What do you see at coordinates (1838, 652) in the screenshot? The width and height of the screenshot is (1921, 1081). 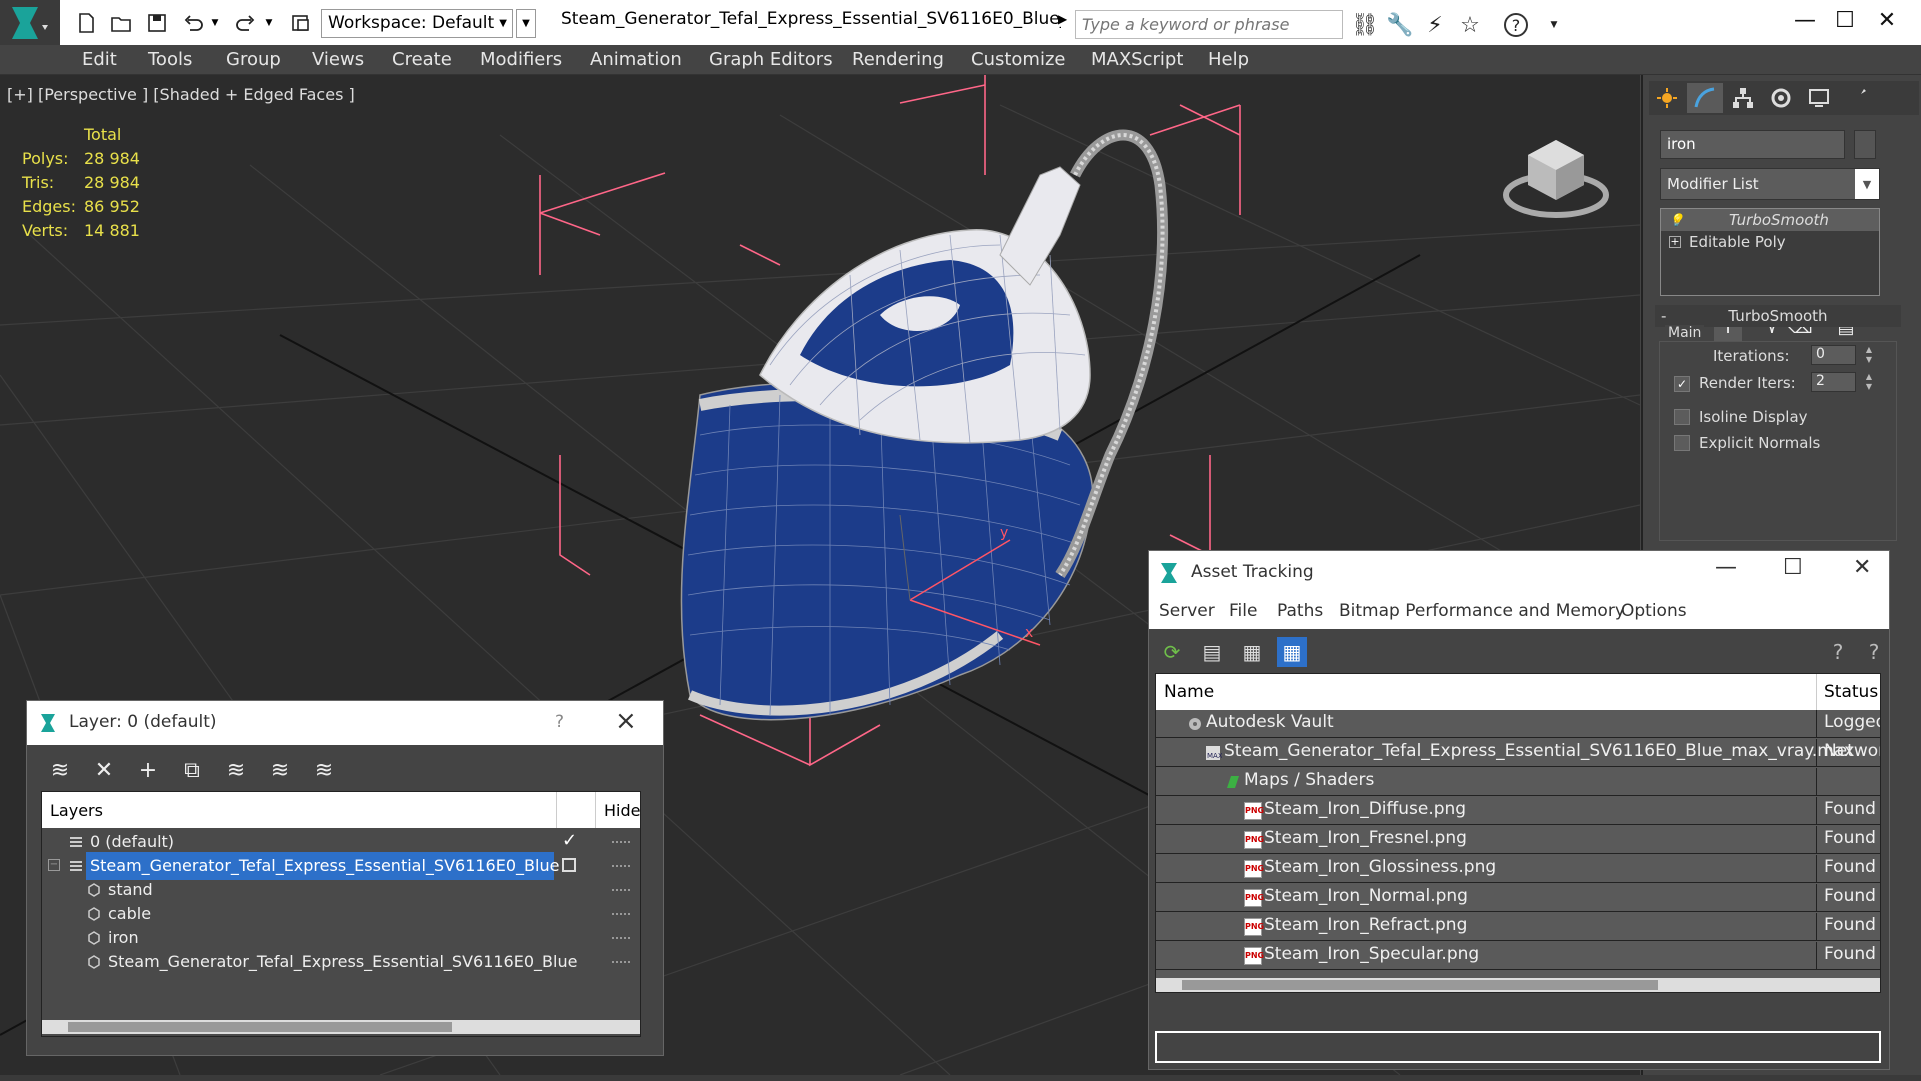 I see `vault-help-icon: ?` at bounding box center [1838, 652].